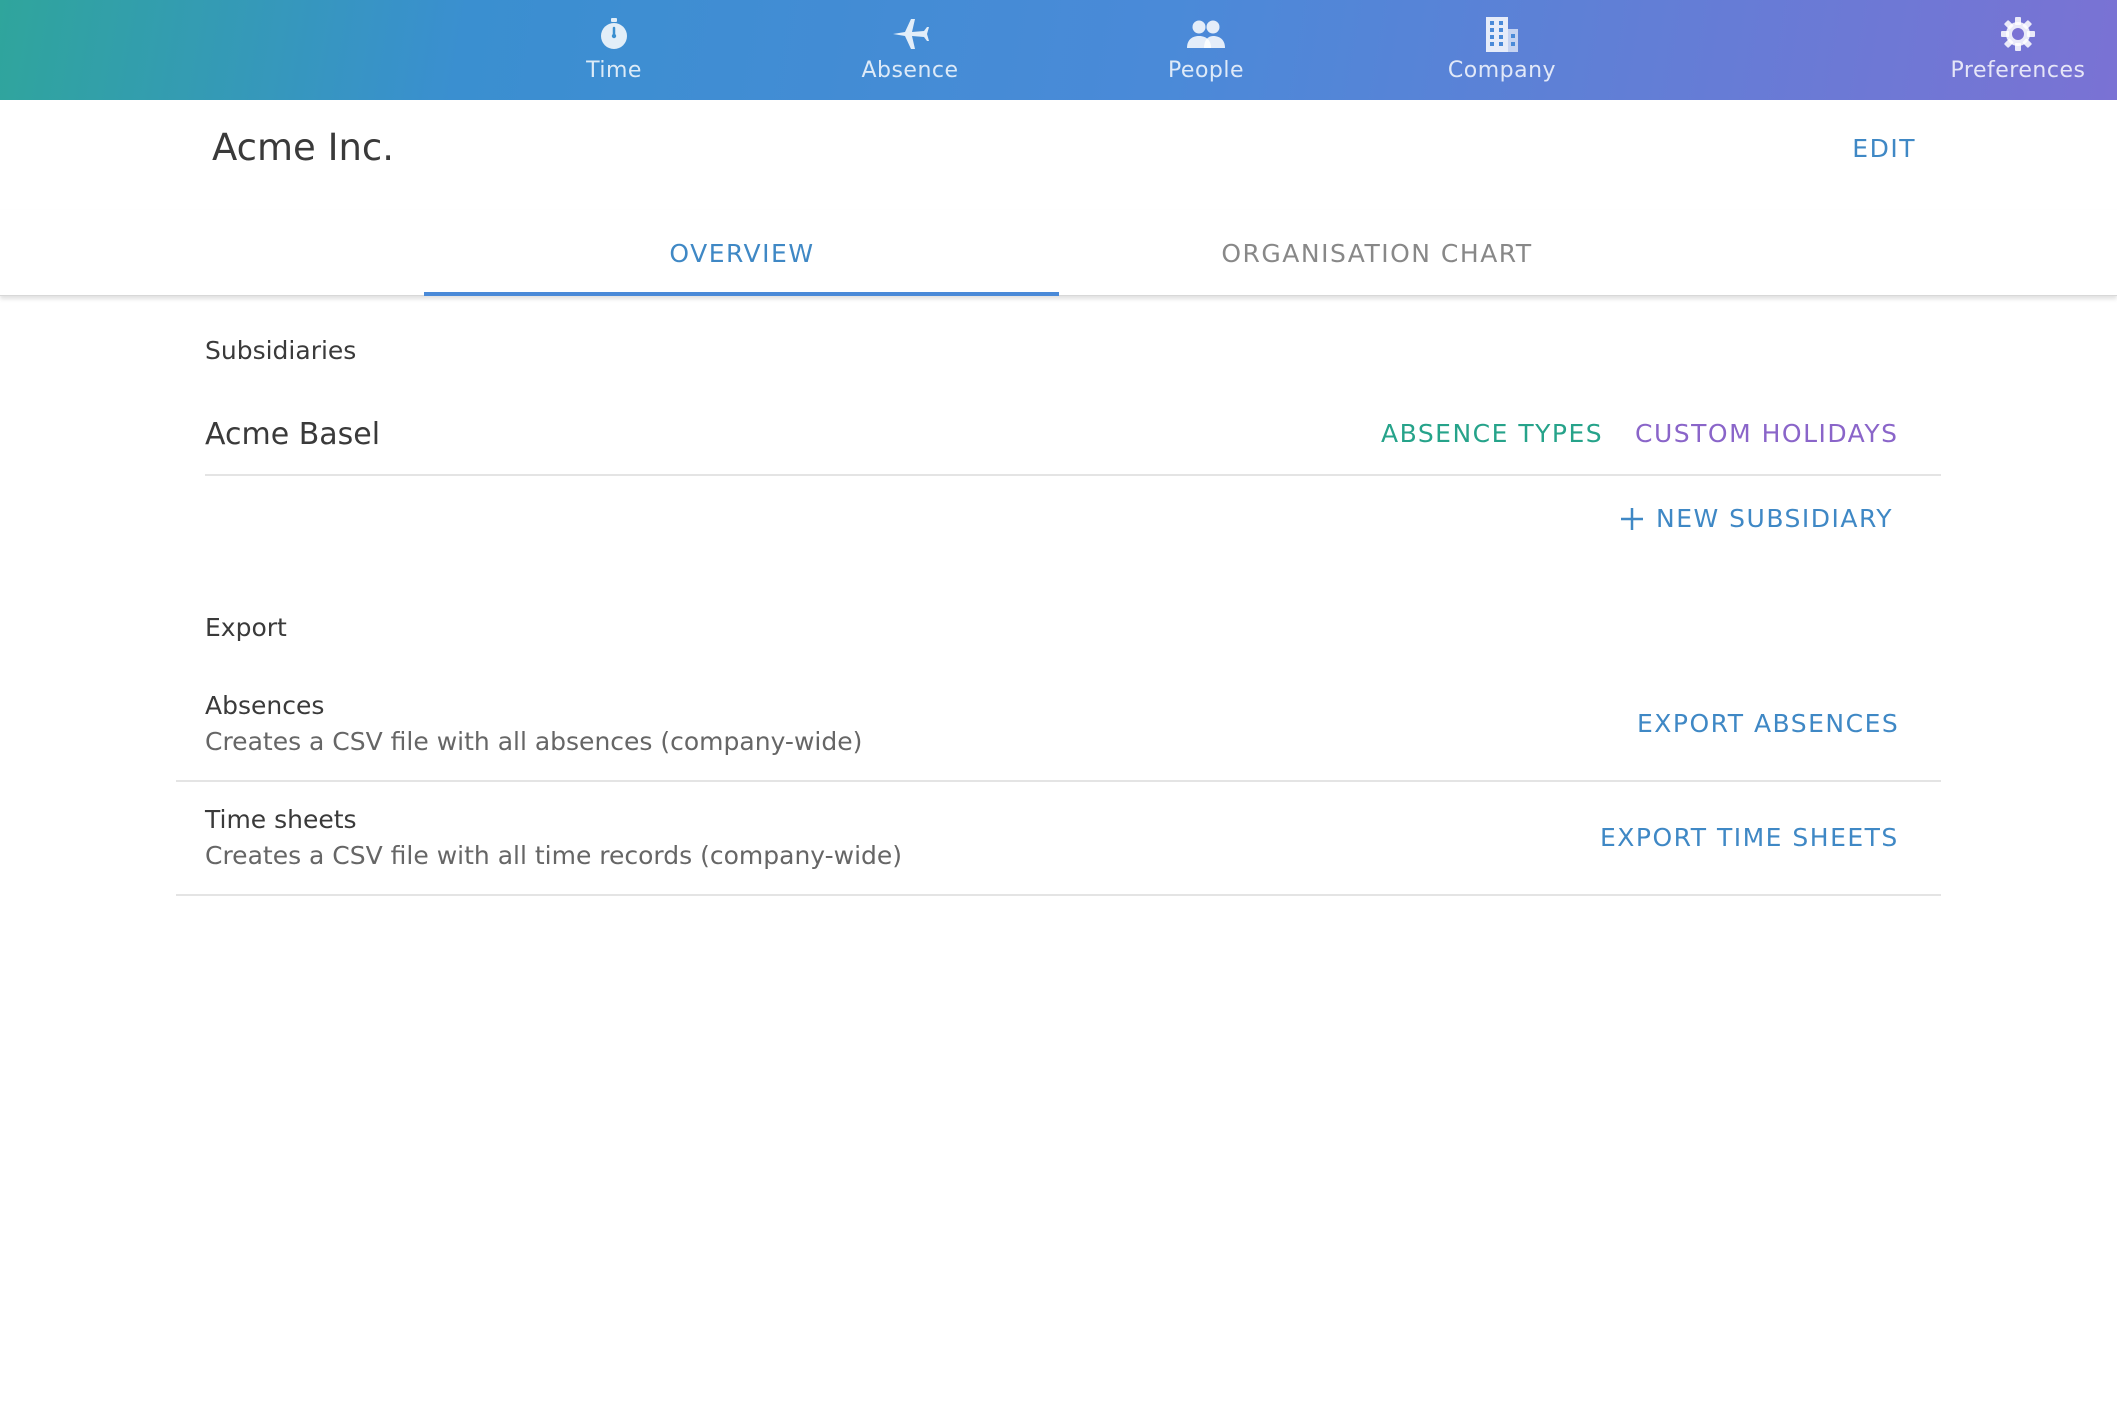 This screenshot has height=1411, width=2117. Describe the element at coordinates (910, 70) in the screenshot. I see `nav-label: Absence` at that location.